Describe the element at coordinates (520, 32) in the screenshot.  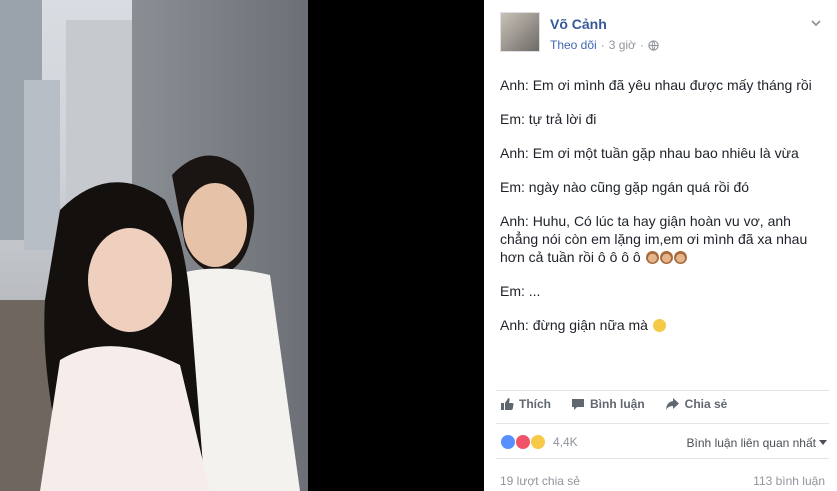
I see `avatar` at that location.